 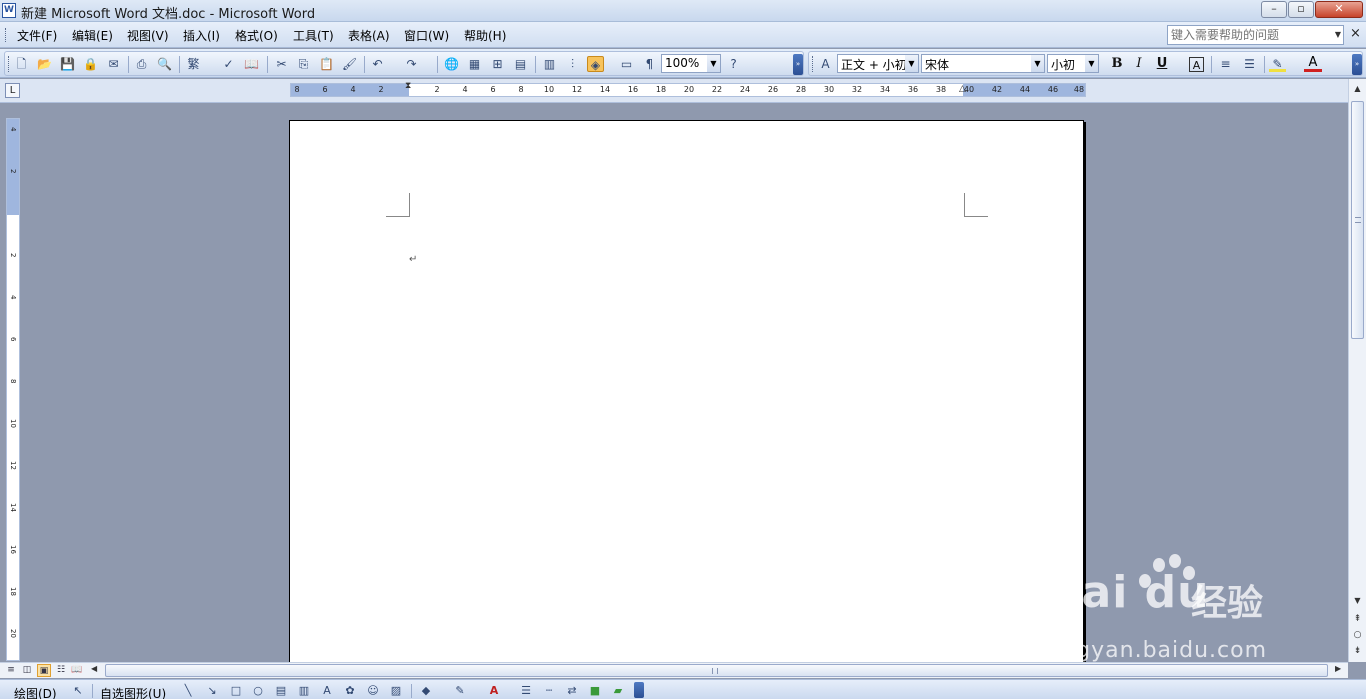 What do you see at coordinates (1357, 600) in the screenshot?
I see `scroll-down-icon: ▼` at bounding box center [1357, 600].